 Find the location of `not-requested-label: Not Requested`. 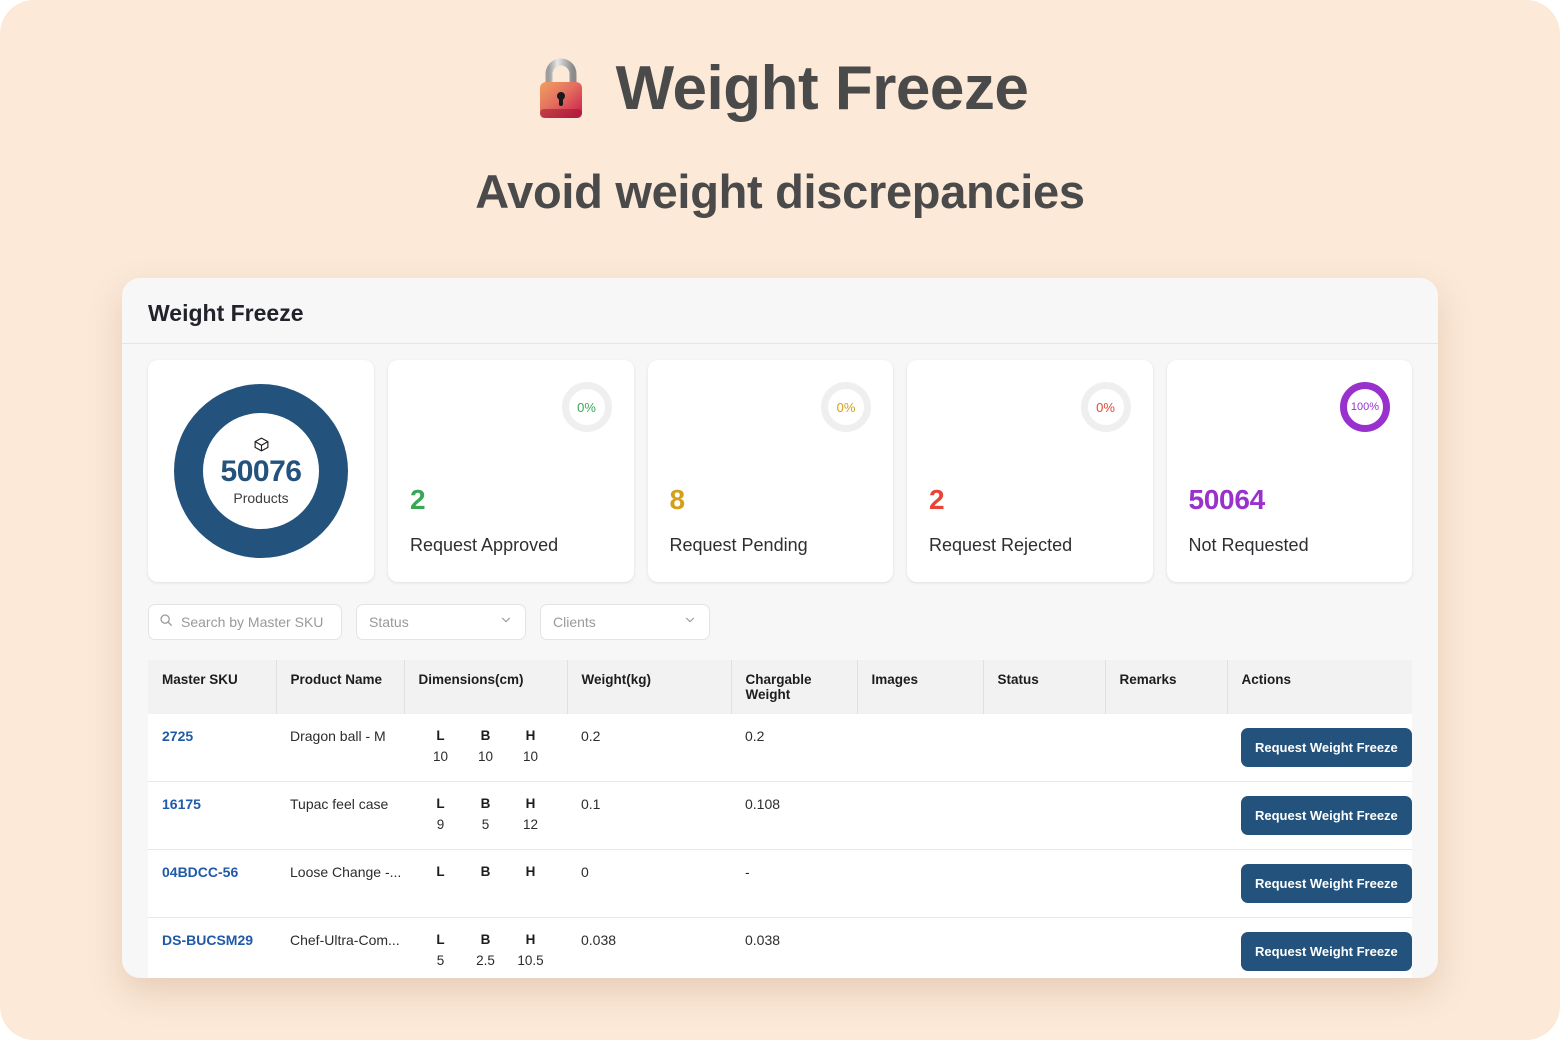

not-requested-label: Not Requested is located at coordinates (1248, 545).